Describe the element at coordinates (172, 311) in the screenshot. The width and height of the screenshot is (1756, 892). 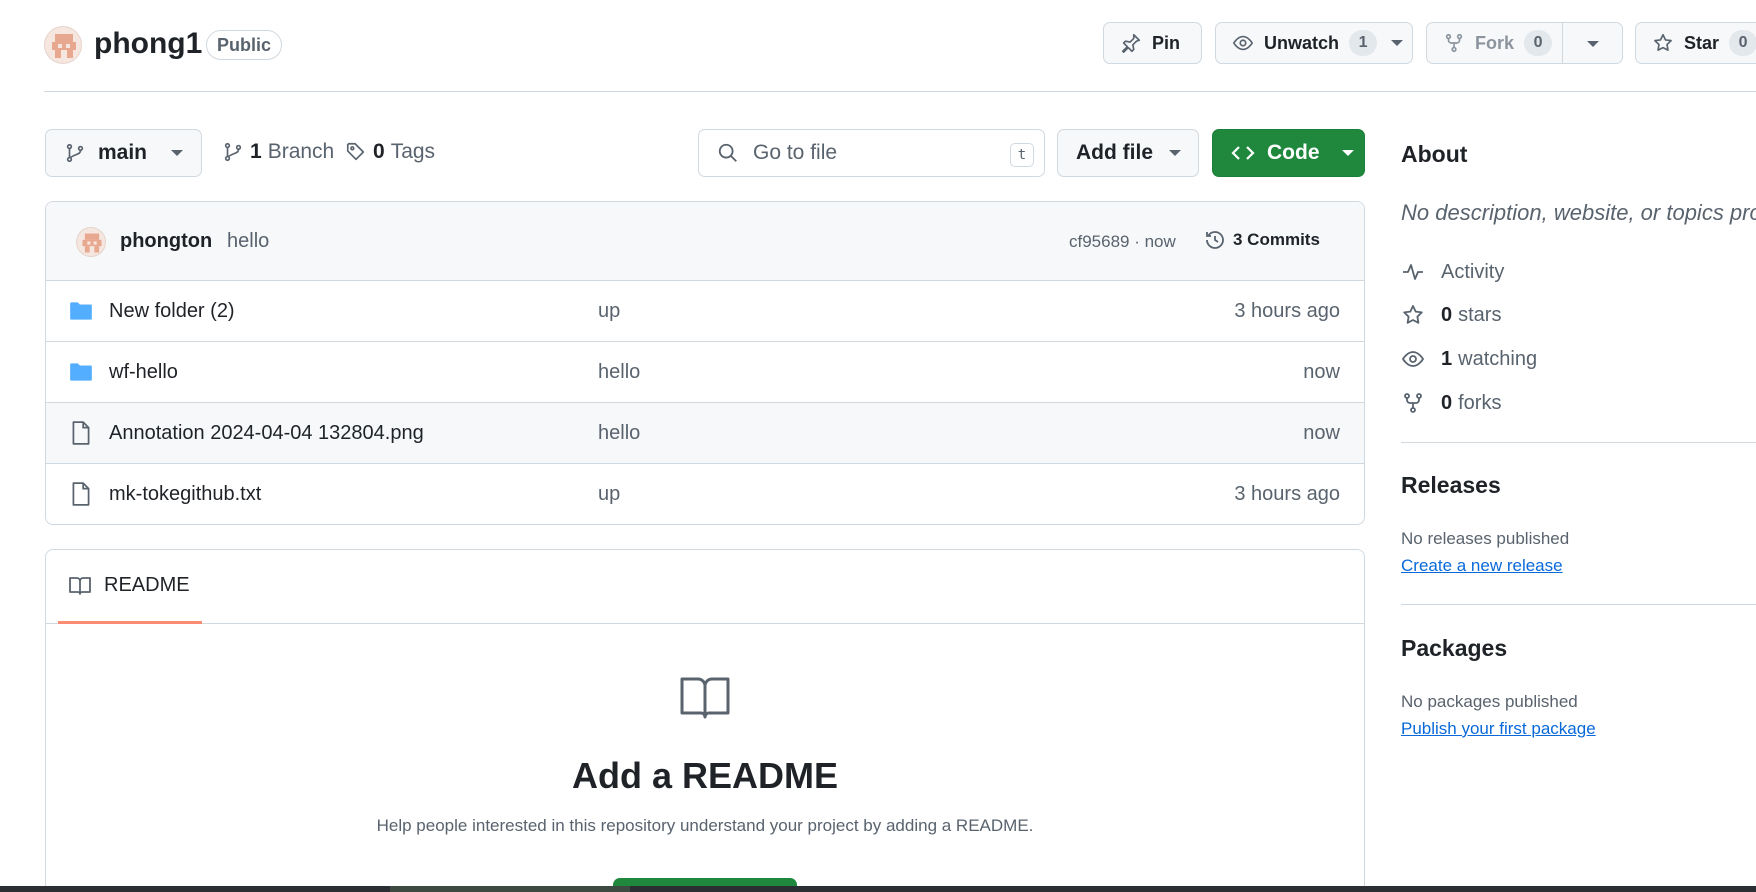
I see `file-name: New folder (2)` at that location.